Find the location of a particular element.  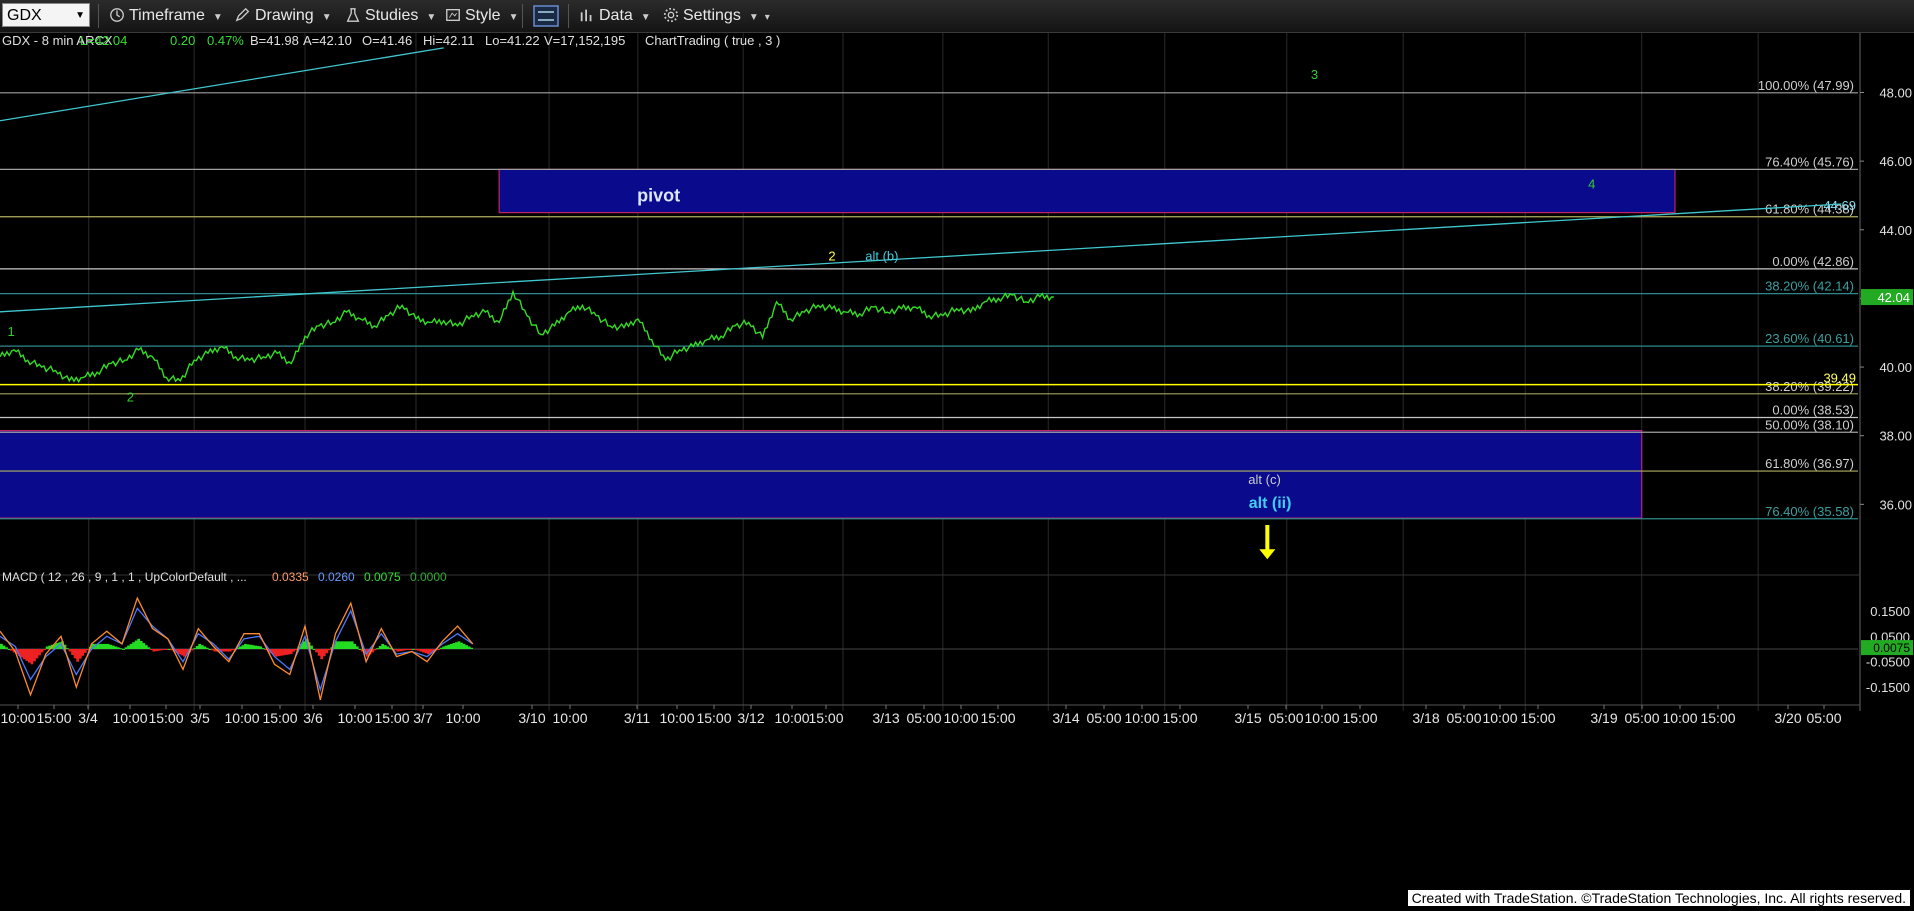

wave-label: 2 is located at coordinates (831, 256).